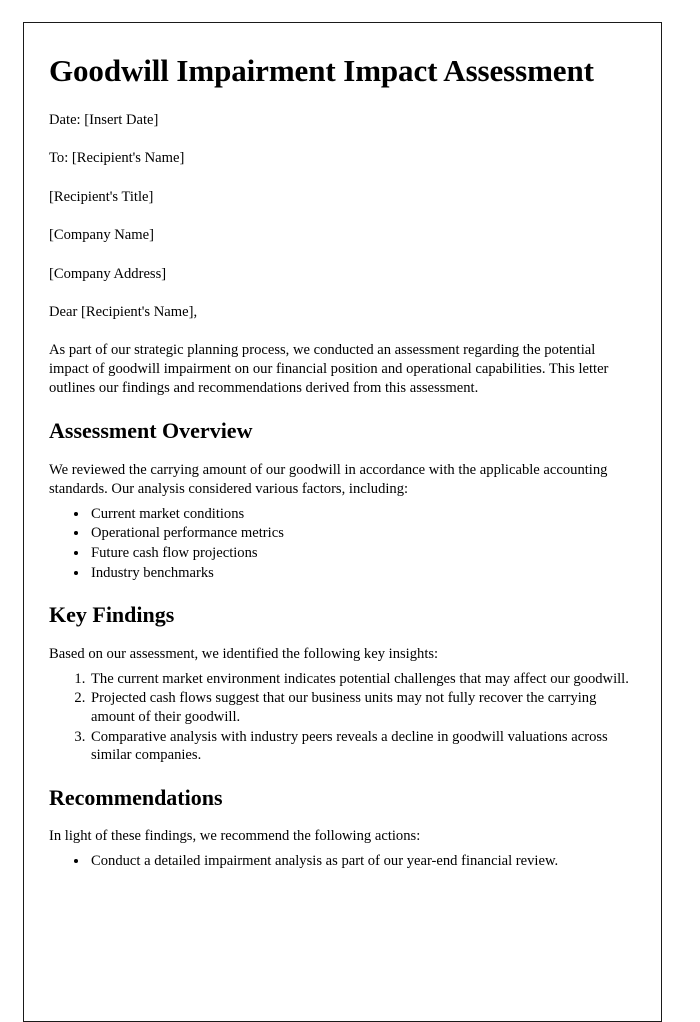  Describe the element at coordinates (151, 431) in the screenshot. I see `section-heading: Assessment Overview` at that location.